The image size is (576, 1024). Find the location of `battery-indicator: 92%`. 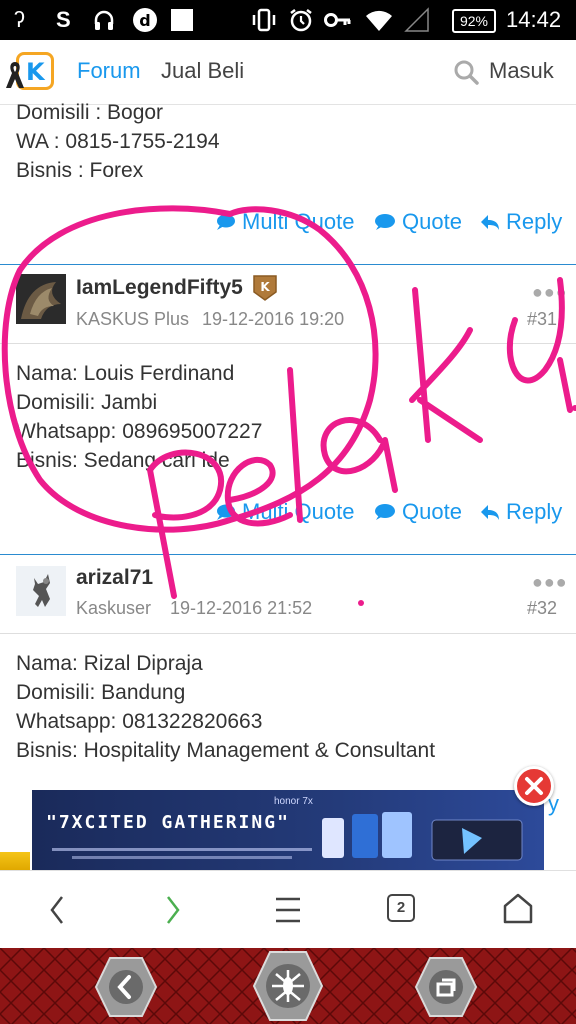

battery-indicator: 92% is located at coordinates (474, 21).